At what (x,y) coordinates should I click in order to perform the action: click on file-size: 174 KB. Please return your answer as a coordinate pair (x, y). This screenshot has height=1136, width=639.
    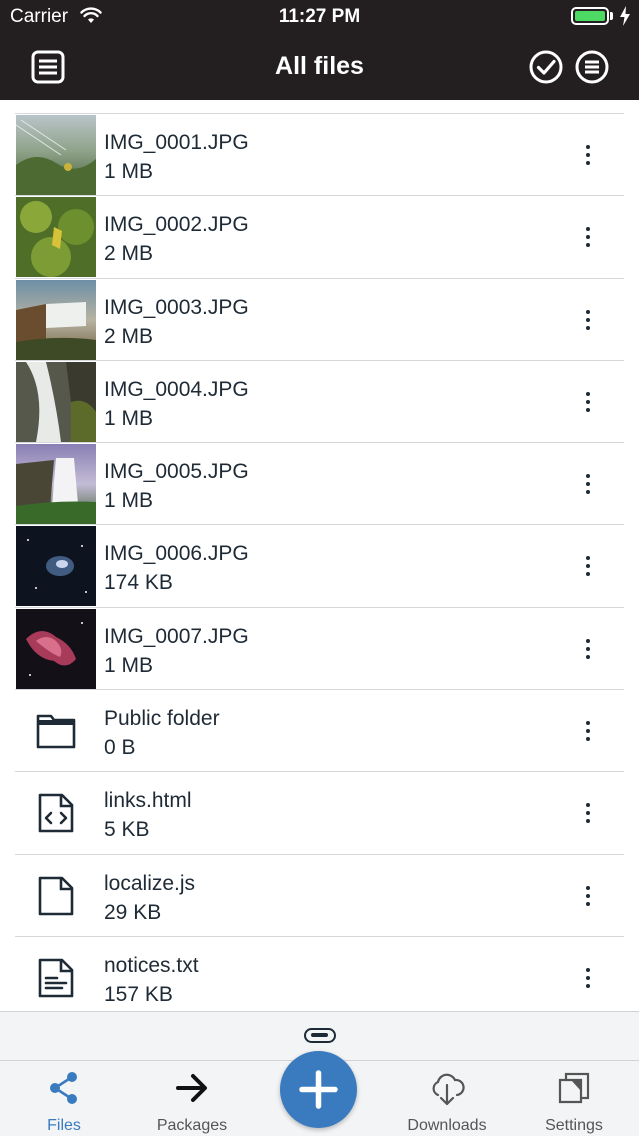
    Looking at the image, I should click on (138, 583).